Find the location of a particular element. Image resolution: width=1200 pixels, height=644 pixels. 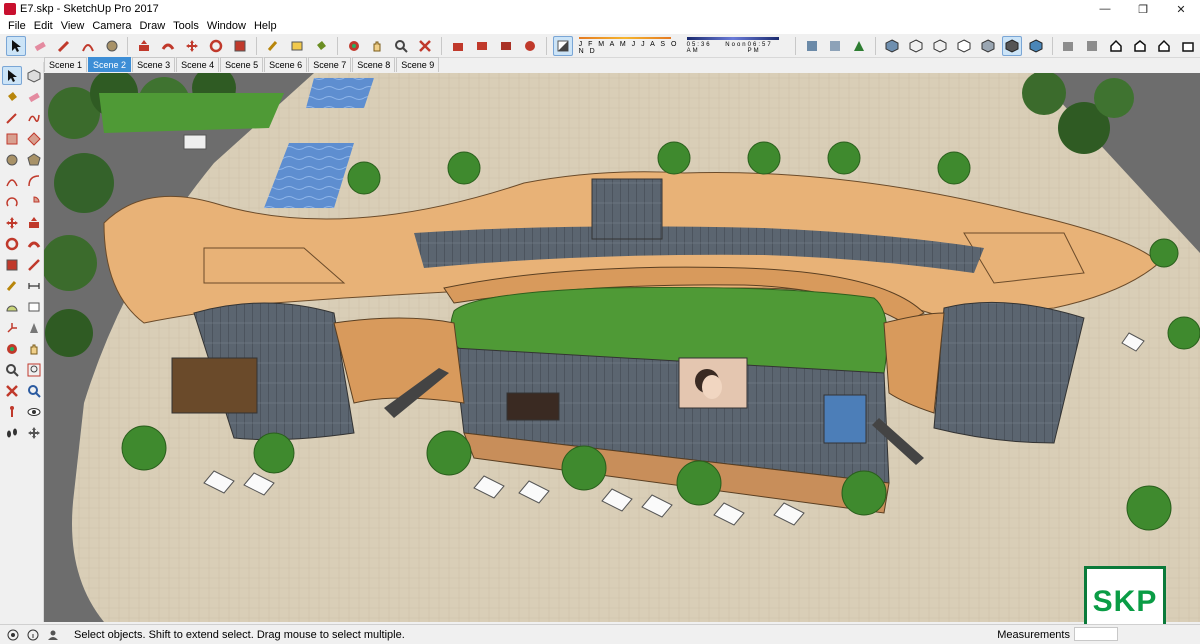

user-account-icon is located at coordinates (53, 635).